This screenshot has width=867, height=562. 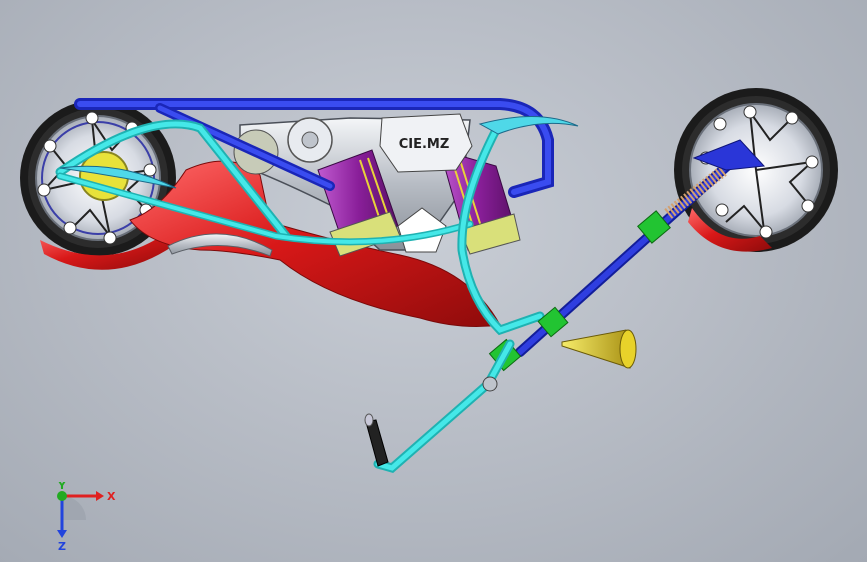 What do you see at coordinates (444, 406) in the screenshot?
I see `handlebar` at bounding box center [444, 406].